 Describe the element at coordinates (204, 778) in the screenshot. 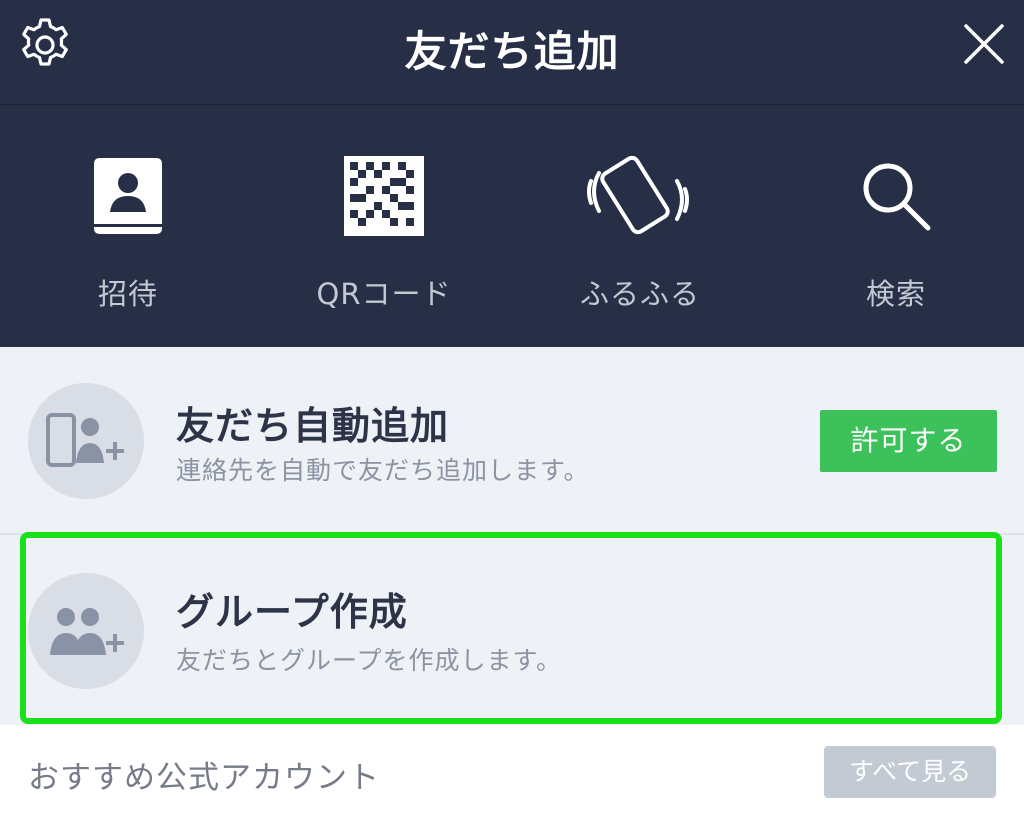

I see `recommended-accounts-label: おすすめ公式アカウント` at that location.